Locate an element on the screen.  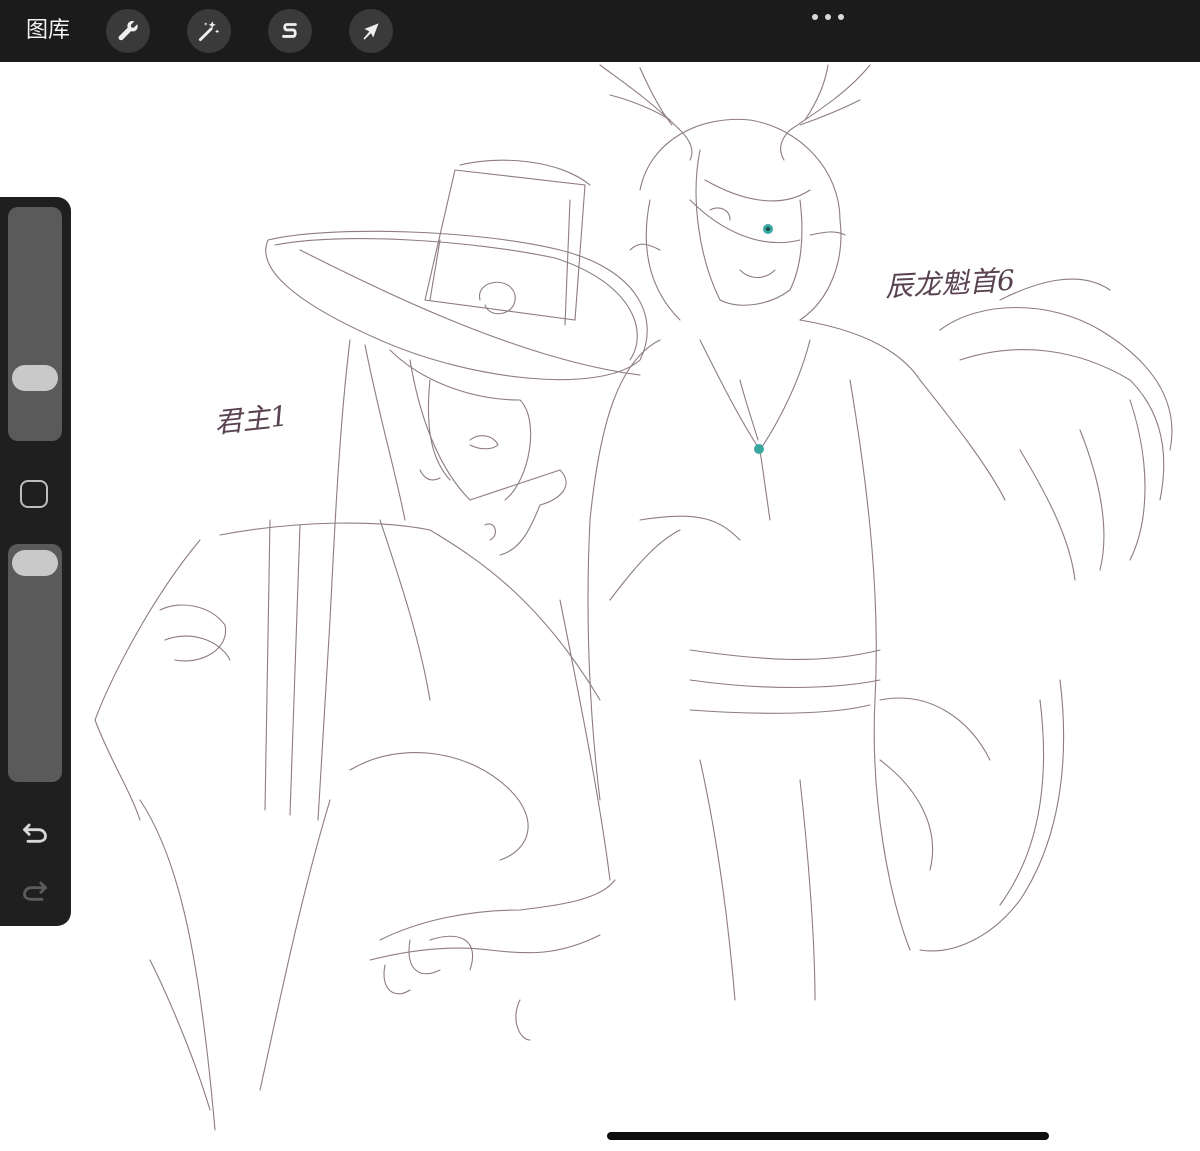
redo-icon is located at coordinates (35, 891).